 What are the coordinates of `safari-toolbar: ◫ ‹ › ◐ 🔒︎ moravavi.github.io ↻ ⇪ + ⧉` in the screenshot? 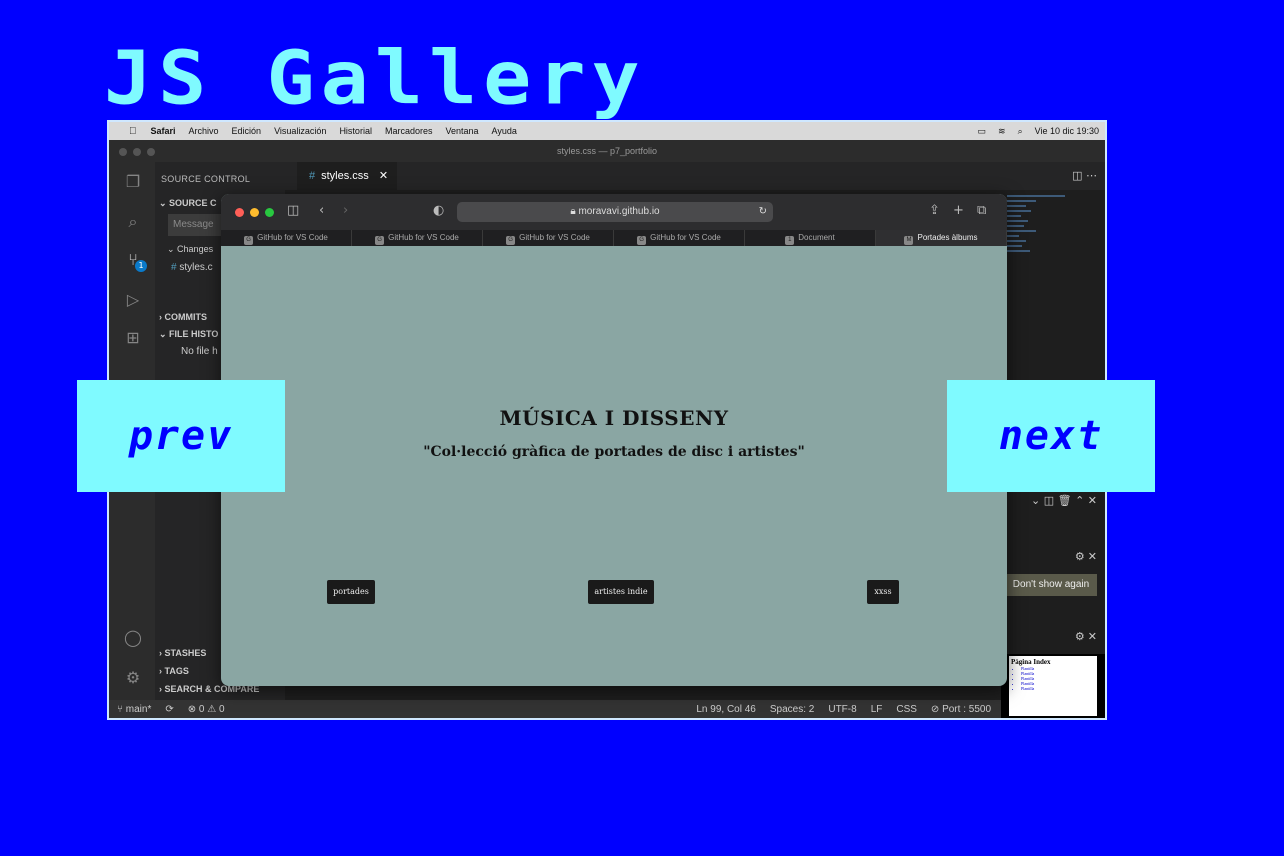 It's located at (614, 212).